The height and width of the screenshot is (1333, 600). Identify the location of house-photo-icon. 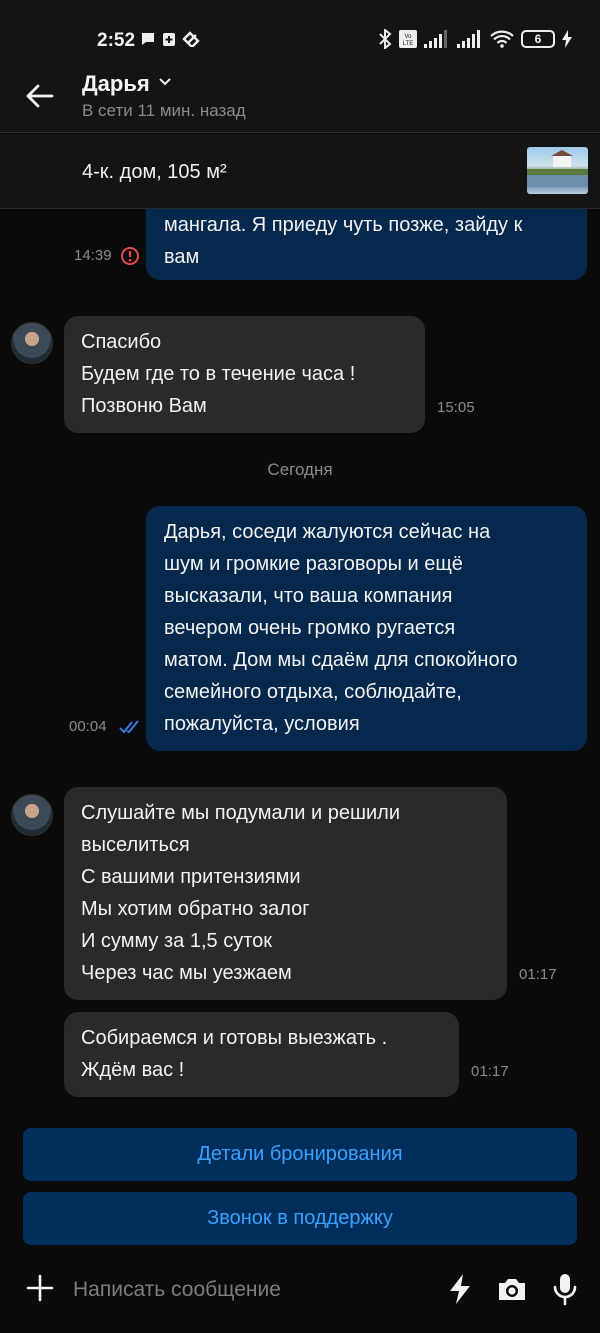
(557, 168).